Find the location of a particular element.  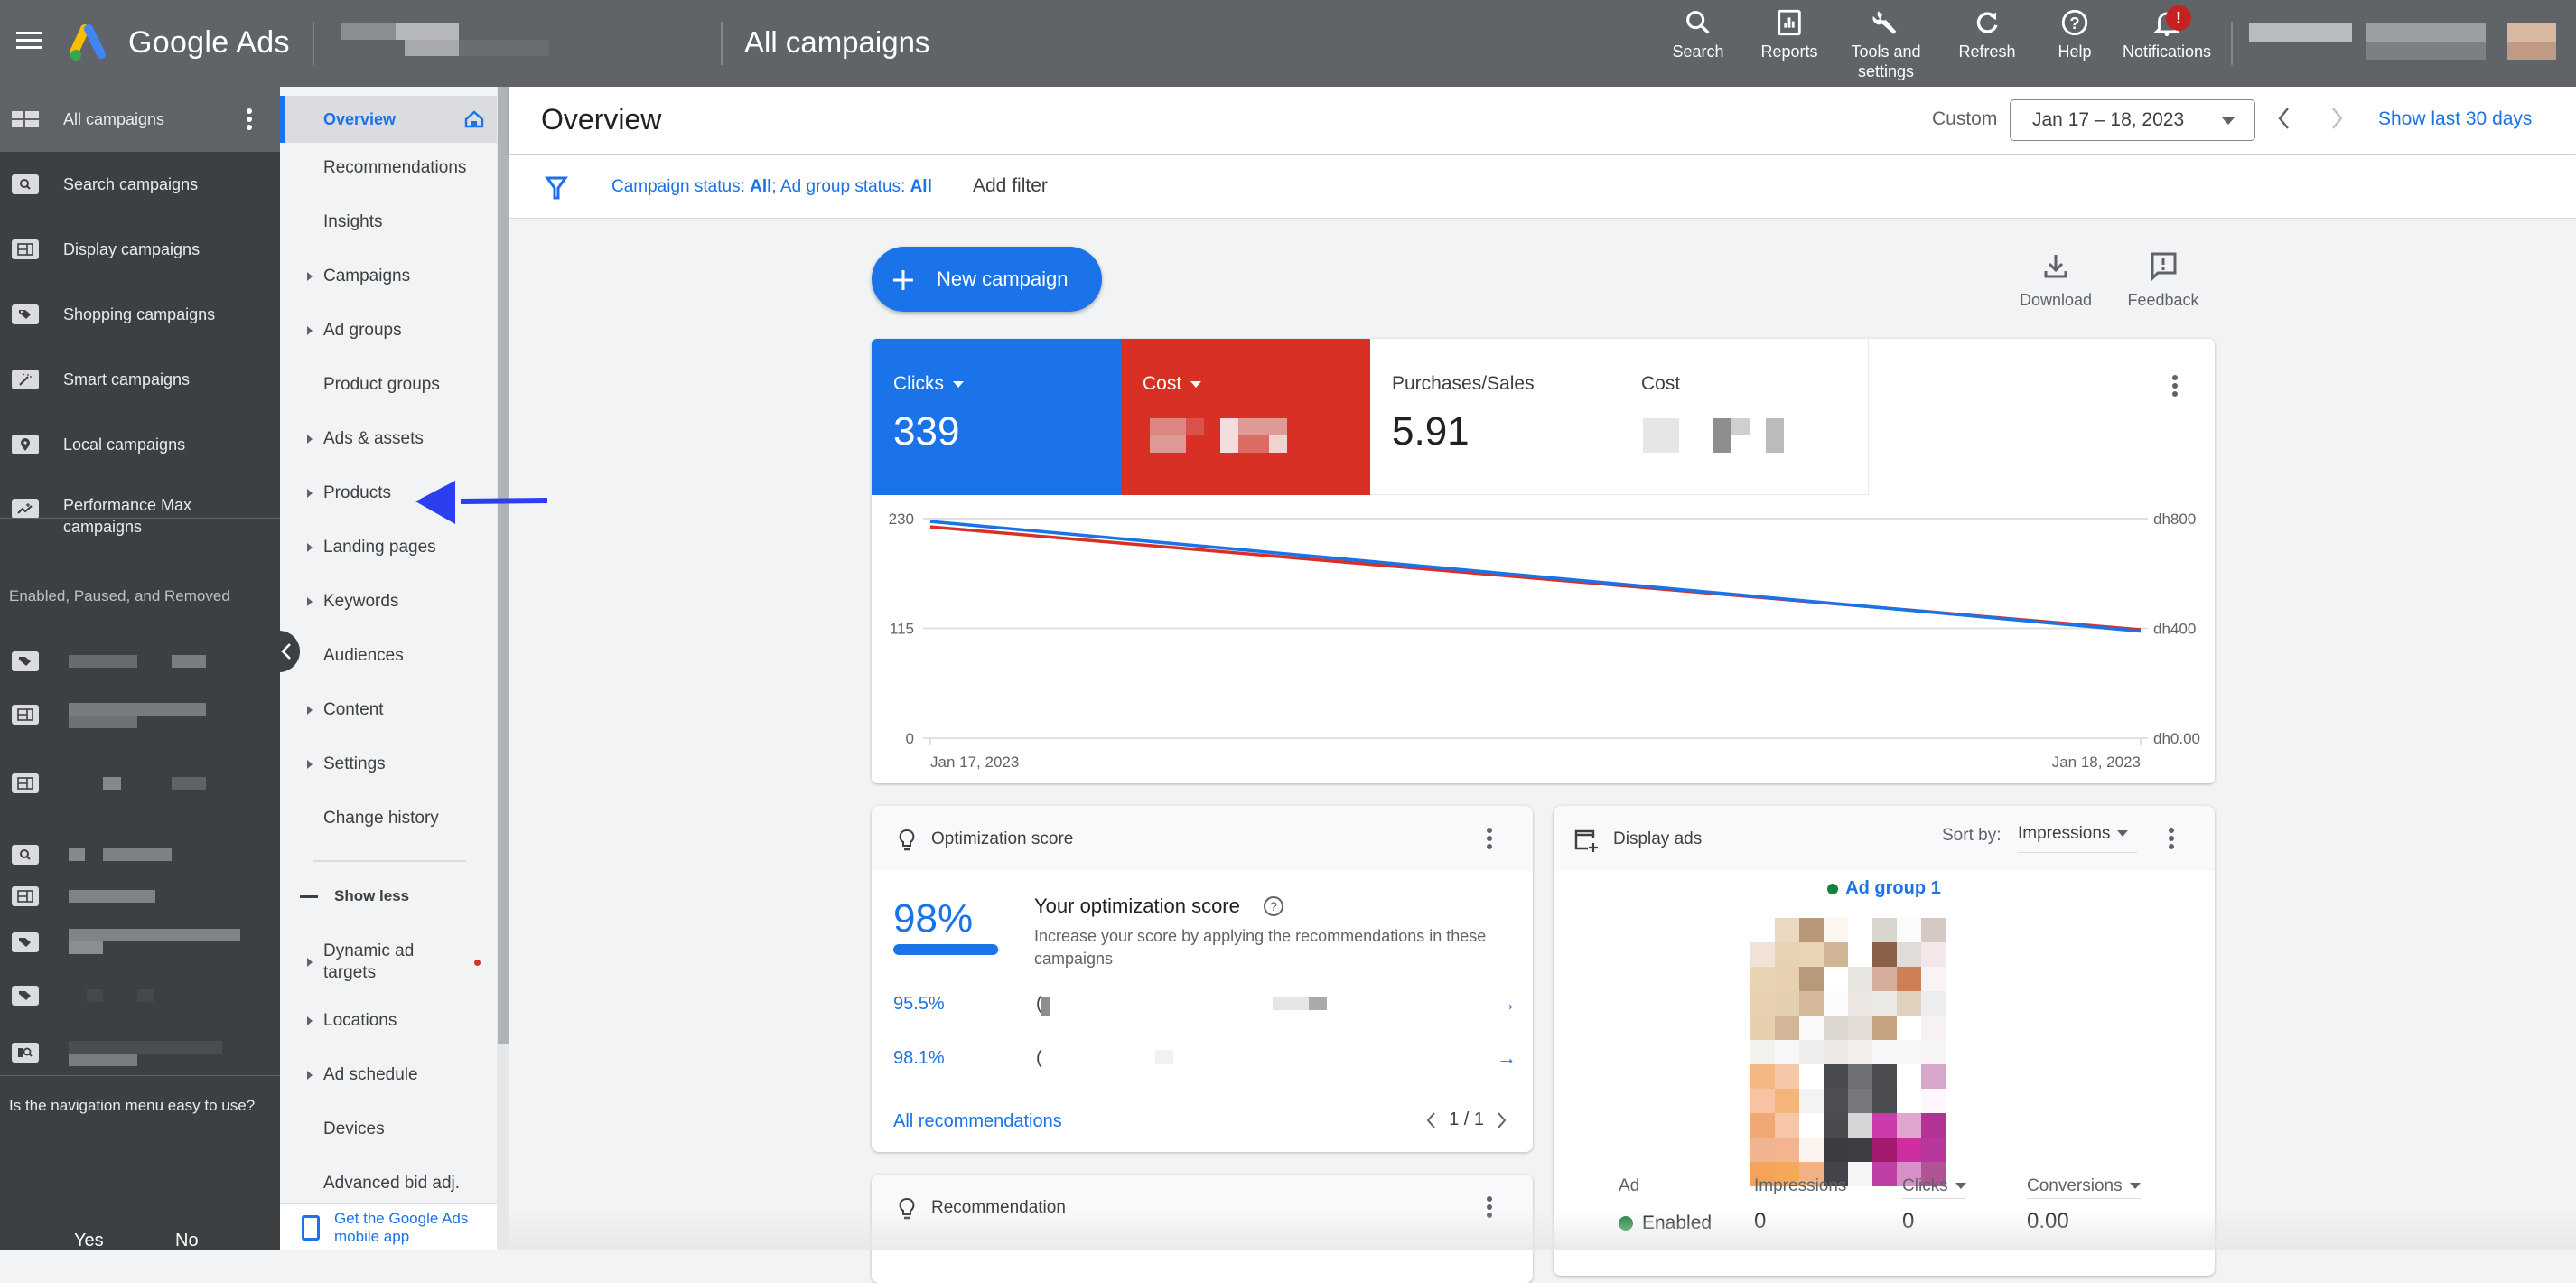

subnav-item-ad-schedule: Ad schedule is located at coordinates (388, 1075).